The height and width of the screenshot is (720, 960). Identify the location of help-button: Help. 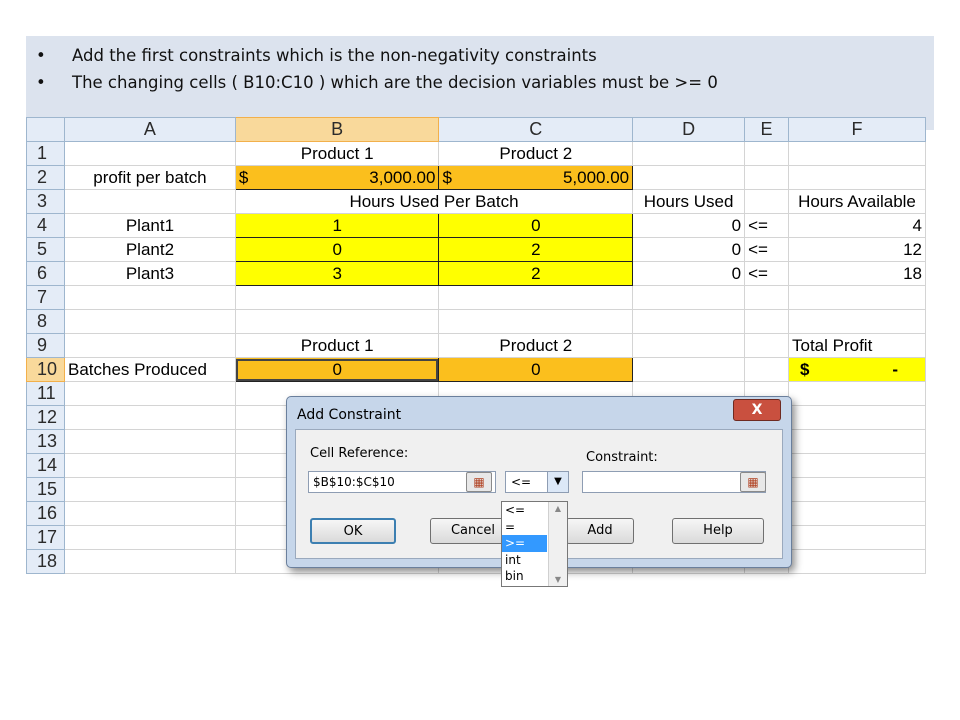
(718, 531).